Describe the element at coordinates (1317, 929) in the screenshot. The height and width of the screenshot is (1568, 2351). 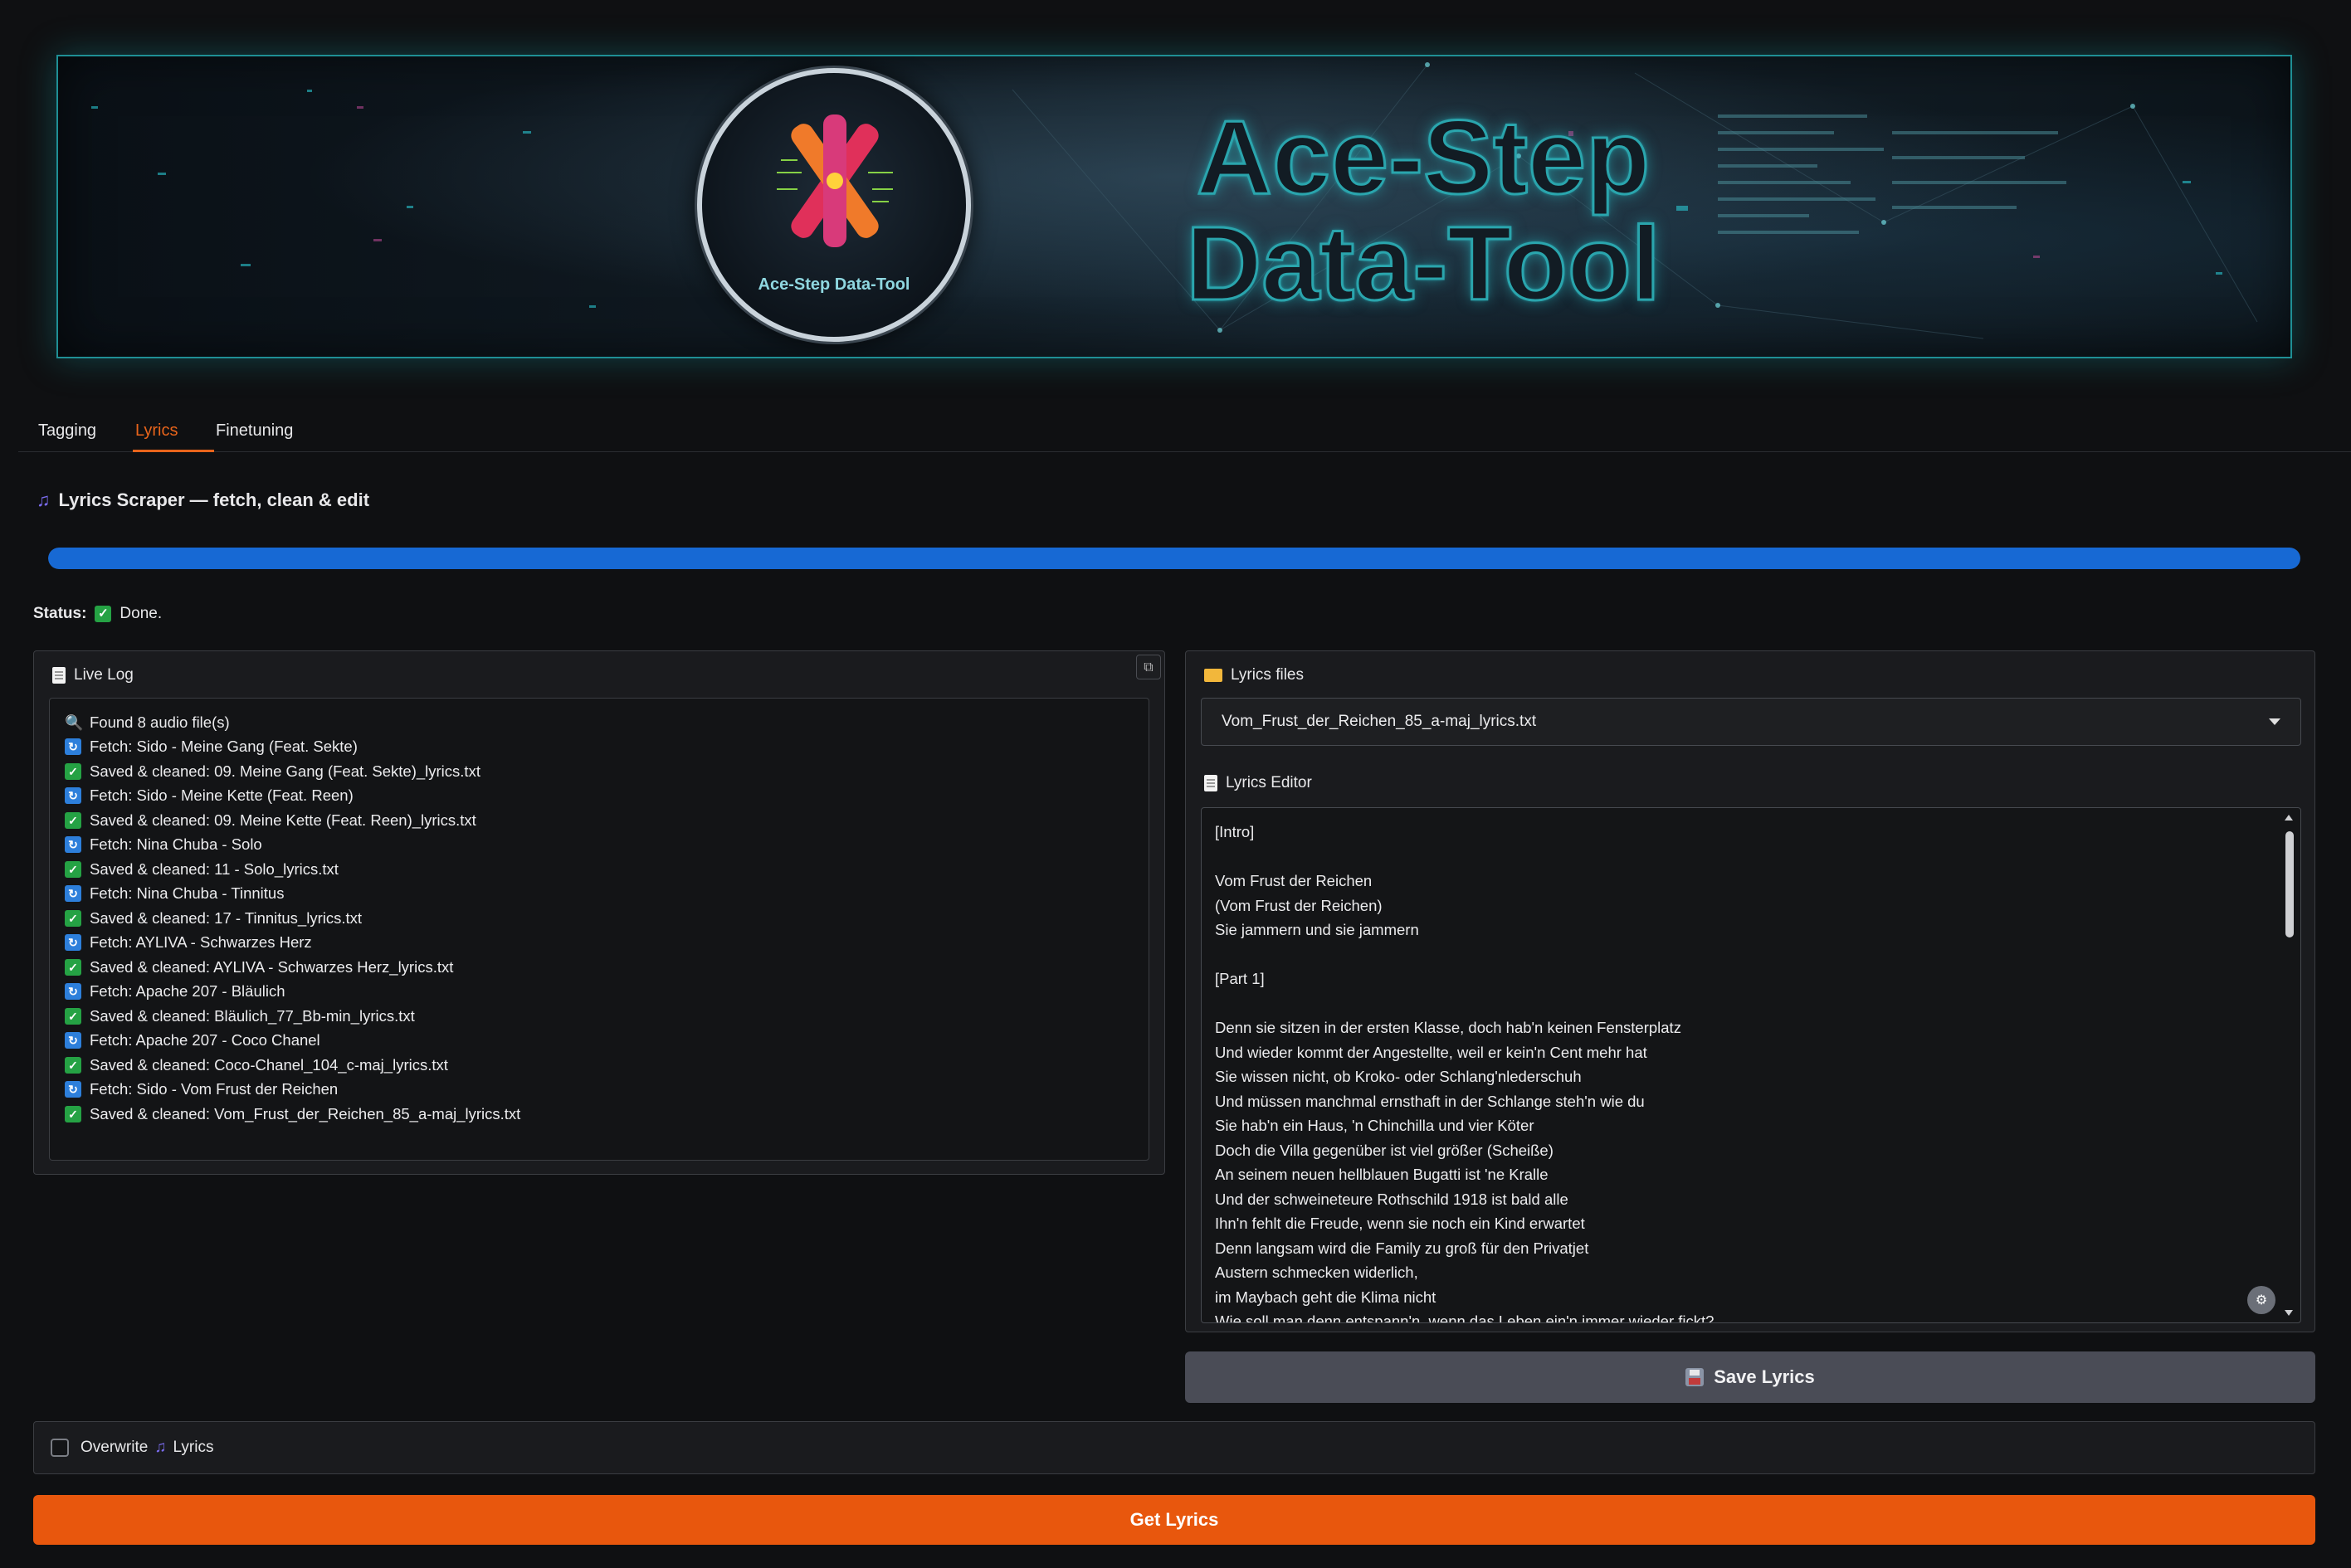
I see `editor-line: Sie jammern und sie jammern` at that location.